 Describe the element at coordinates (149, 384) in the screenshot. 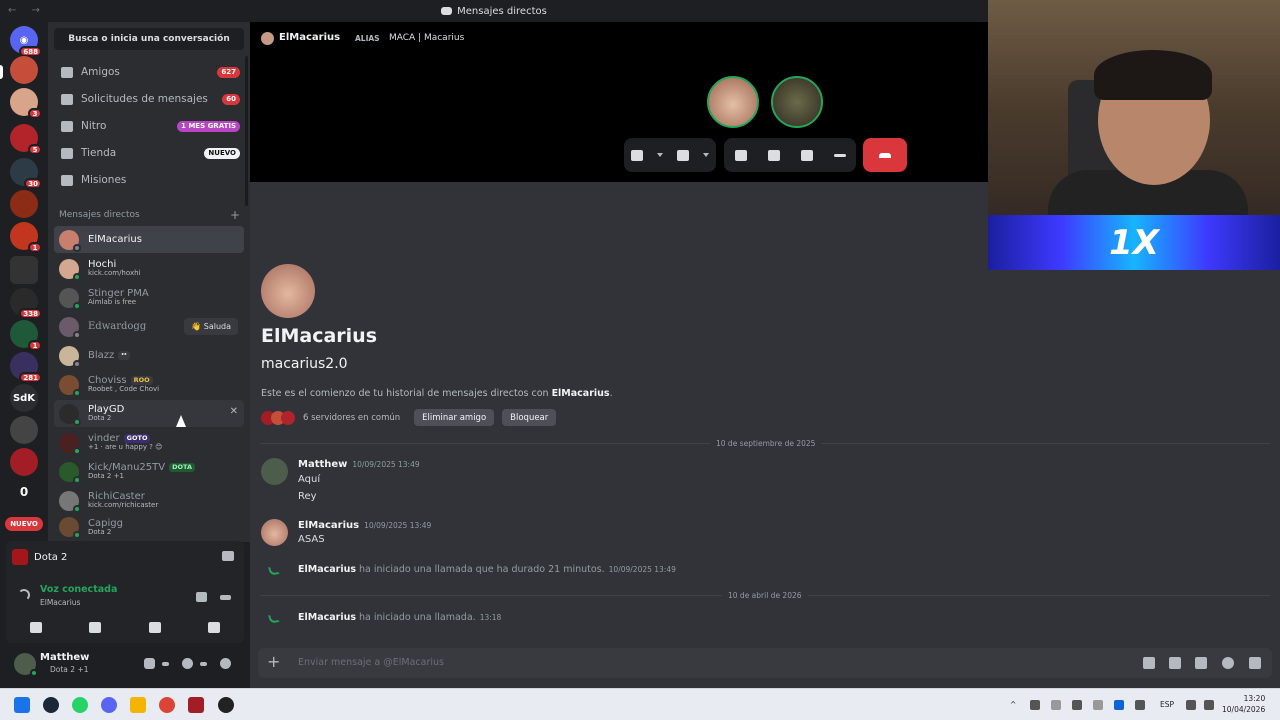

I see `dm-item: Choviss ROO Roobet , Code Chovi` at that location.